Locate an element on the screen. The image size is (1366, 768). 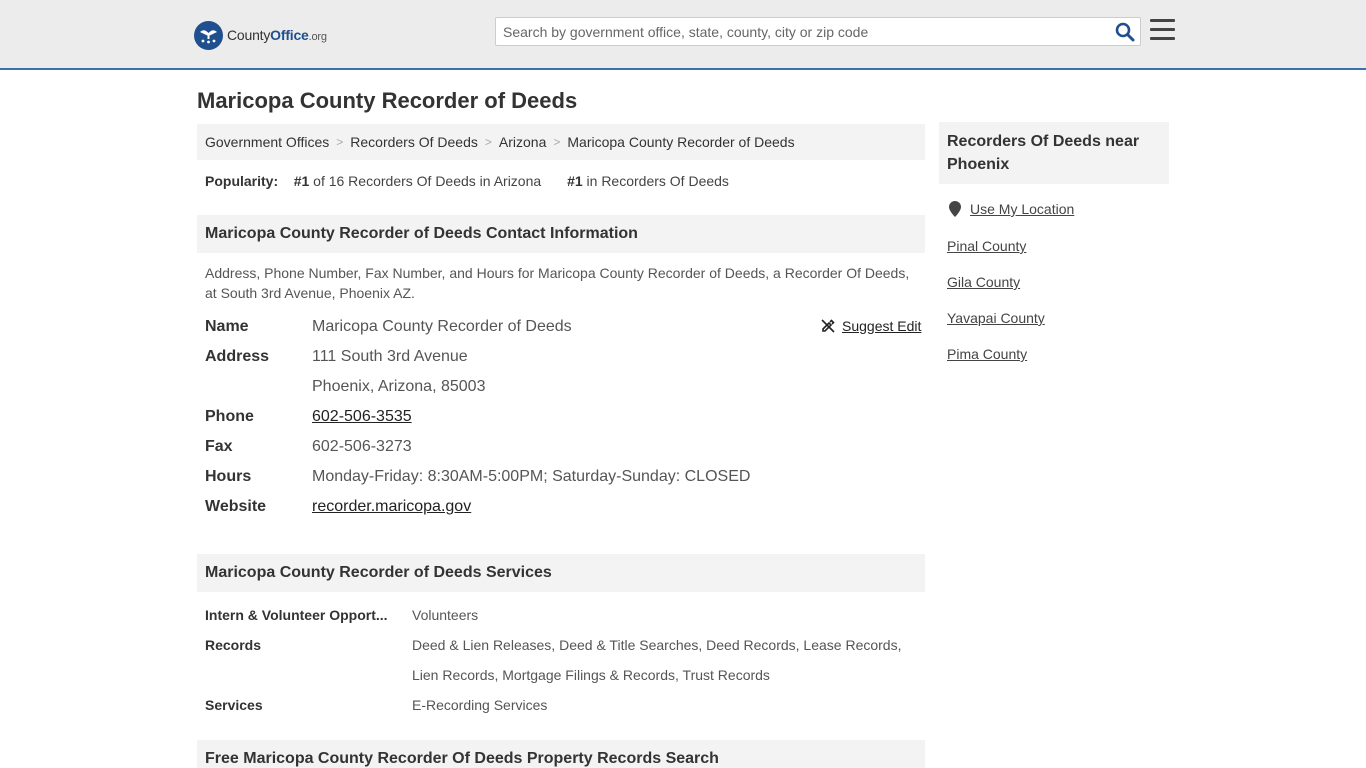
site-logo: CountyOffice.org is located at coordinates (260, 35).